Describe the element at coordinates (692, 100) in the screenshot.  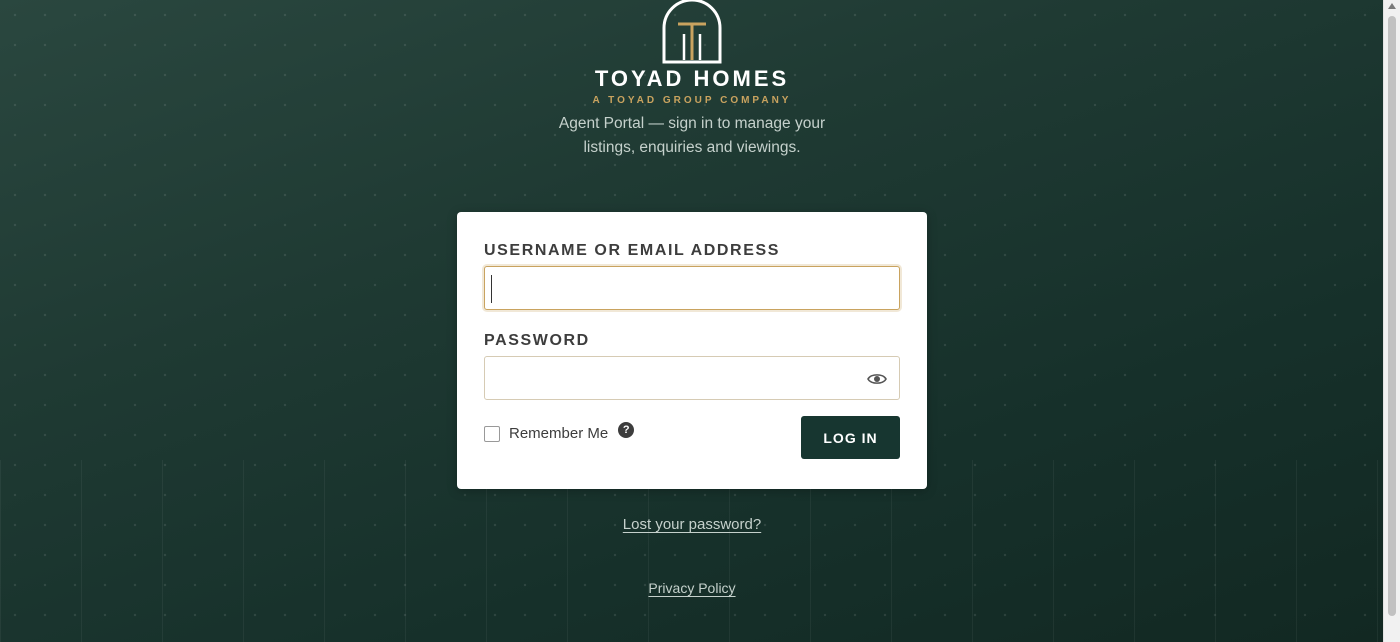
I see `brand-tagline: A TOYAD GROUP COMPANY` at that location.